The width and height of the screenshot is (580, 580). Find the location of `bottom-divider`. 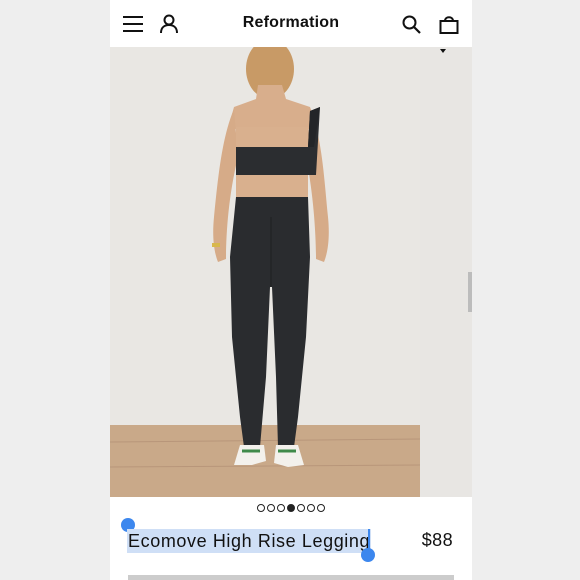

bottom-divider is located at coordinates (291, 577).